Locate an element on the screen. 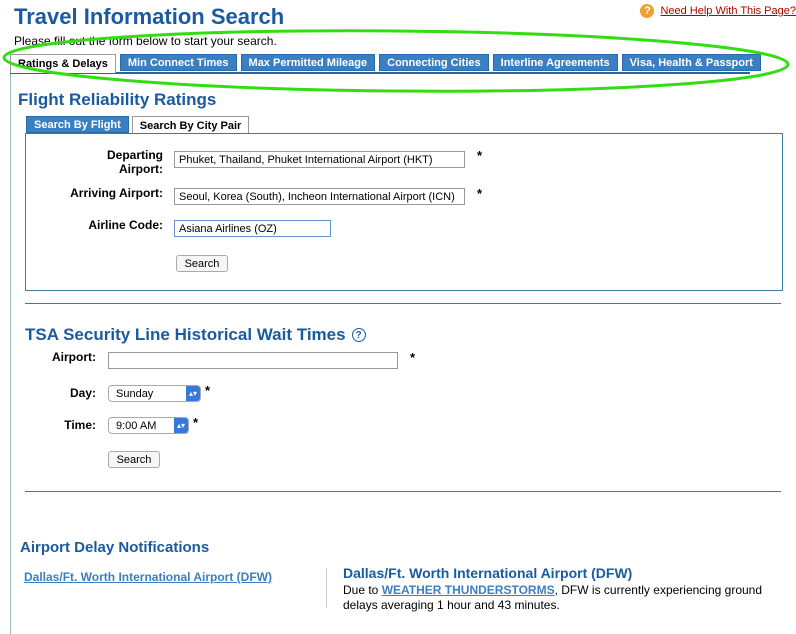  reliability-subtabs: Search By Flight Search By City Pair is located at coordinates (138, 125).